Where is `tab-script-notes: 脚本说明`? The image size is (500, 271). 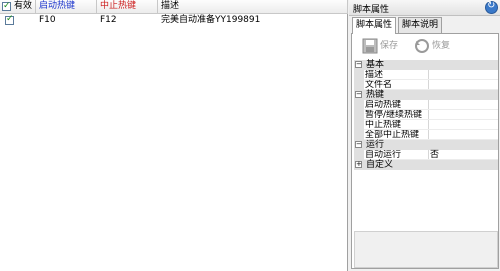 tab-script-notes: 脚本说明 is located at coordinates (420, 25).